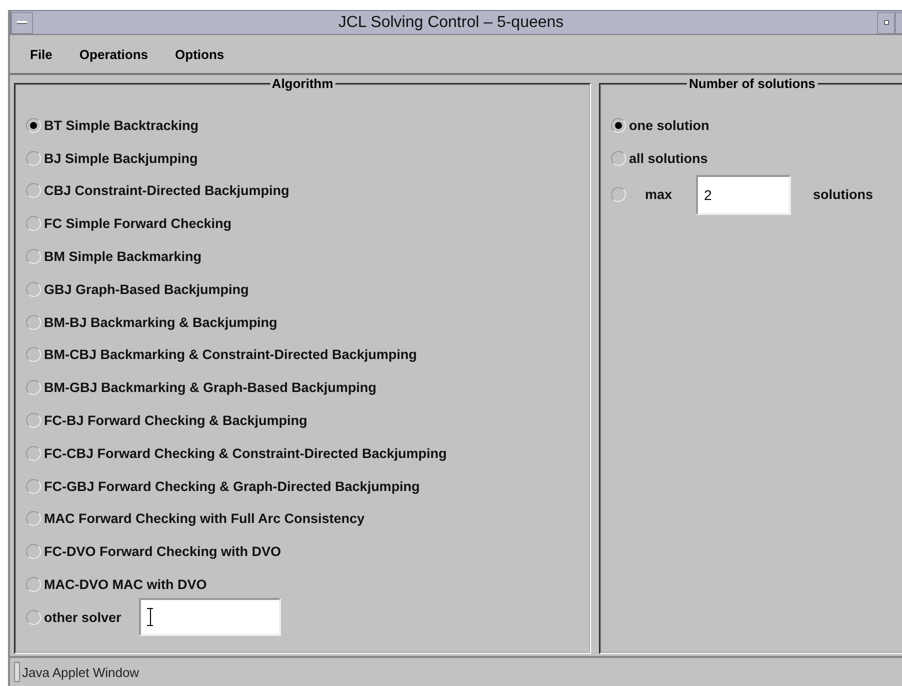 This screenshot has height=686, width=902. I want to click on option-label: FC Simple Forward Checking, so click(138, 224).